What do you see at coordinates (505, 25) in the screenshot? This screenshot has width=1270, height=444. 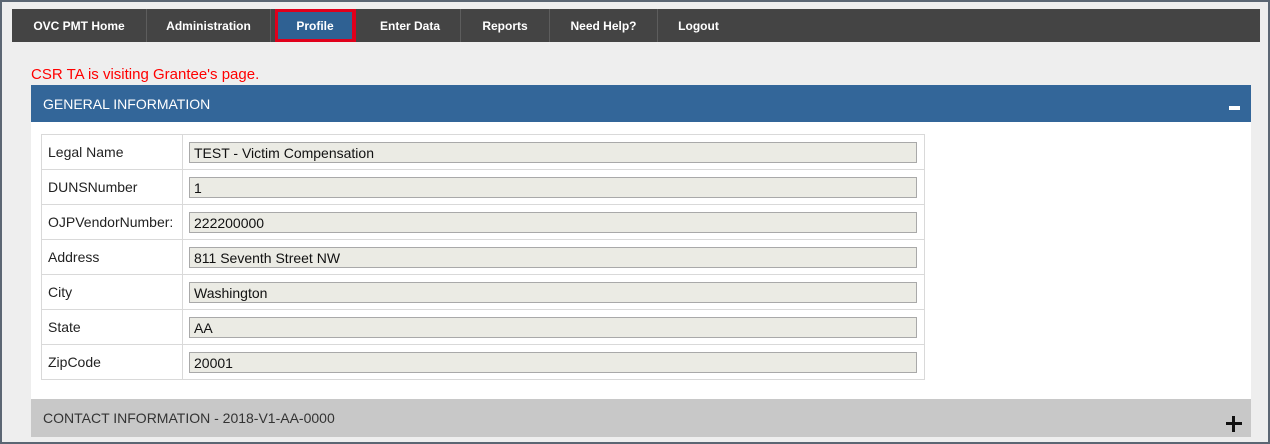 I see `nav-reports: Reports` at bounding box center [505, 25].